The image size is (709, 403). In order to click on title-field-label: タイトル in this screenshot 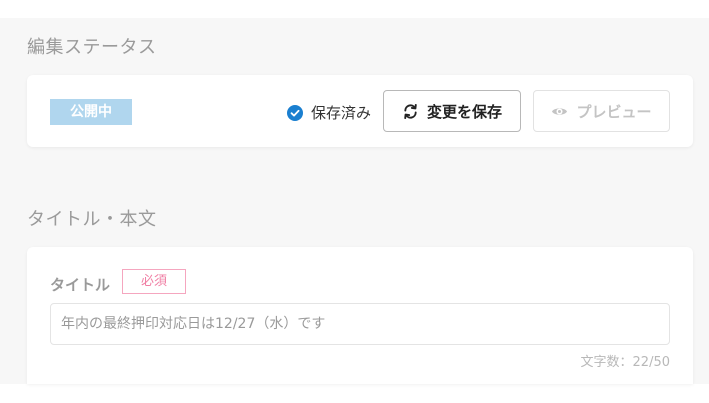, I will do `click(80, 285)`.